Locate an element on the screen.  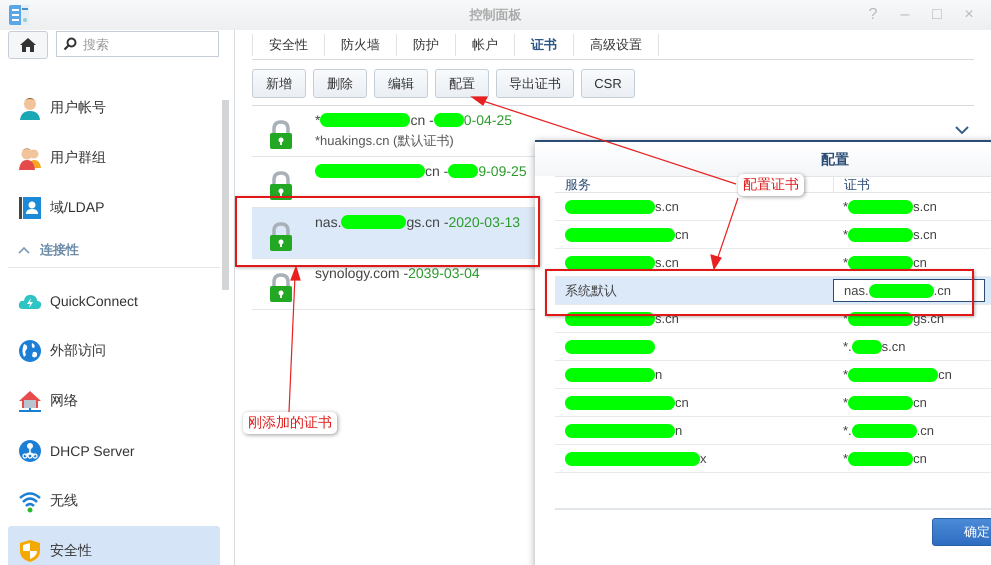
date-text: 2020-03-13 is located at coordinates (484, 222).